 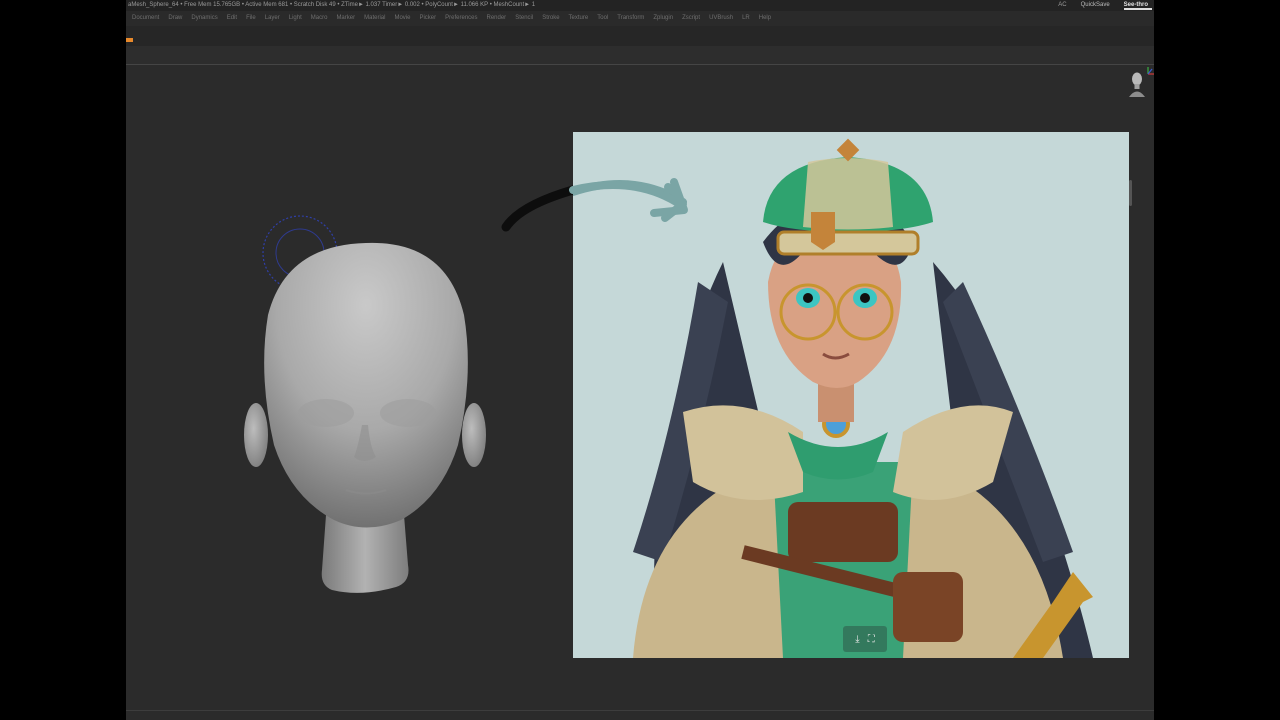 I want to click on bust-thumbnail-icon, so click(x=1137, y=84).